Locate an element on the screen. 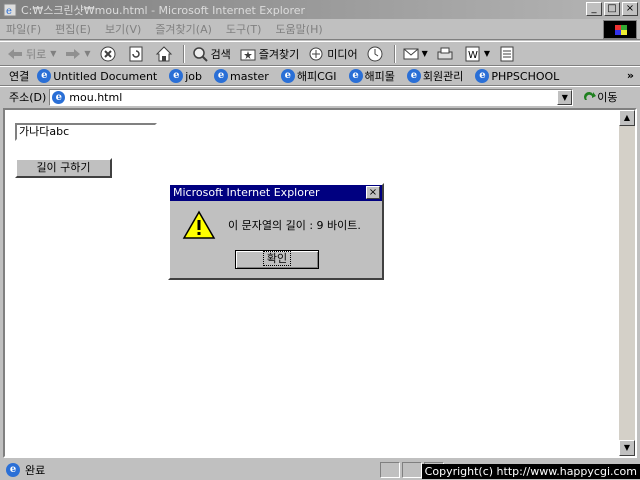  link-member-admin: e 회원관리 is located at coordinates (435, 76).